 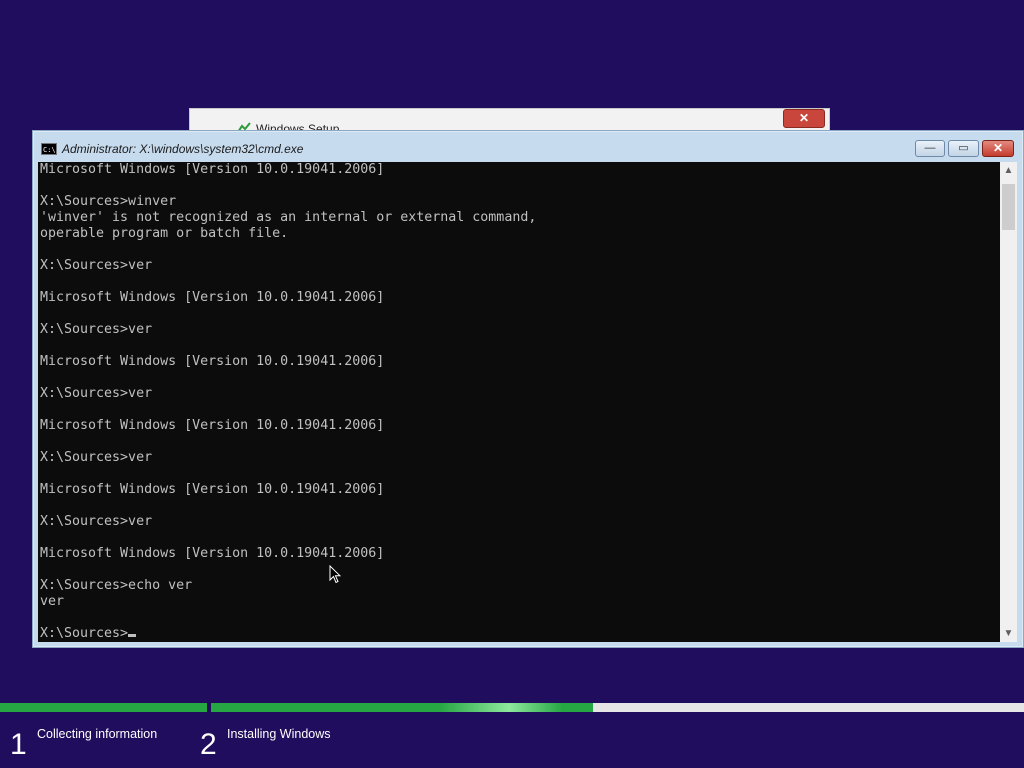 I want to click on mouse-pointer-icon, so click(x=335, y=574).